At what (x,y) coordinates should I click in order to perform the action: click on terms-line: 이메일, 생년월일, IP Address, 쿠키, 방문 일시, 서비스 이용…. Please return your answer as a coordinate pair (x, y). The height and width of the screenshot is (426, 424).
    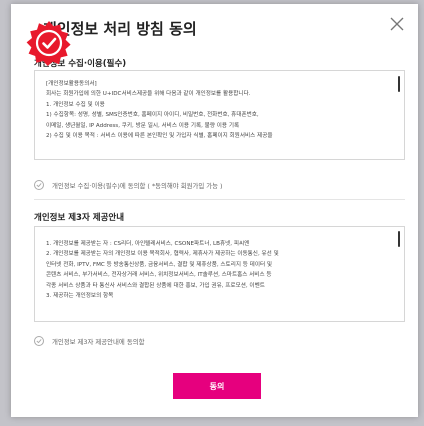
    Looking at the image, I should click on (143, 125).